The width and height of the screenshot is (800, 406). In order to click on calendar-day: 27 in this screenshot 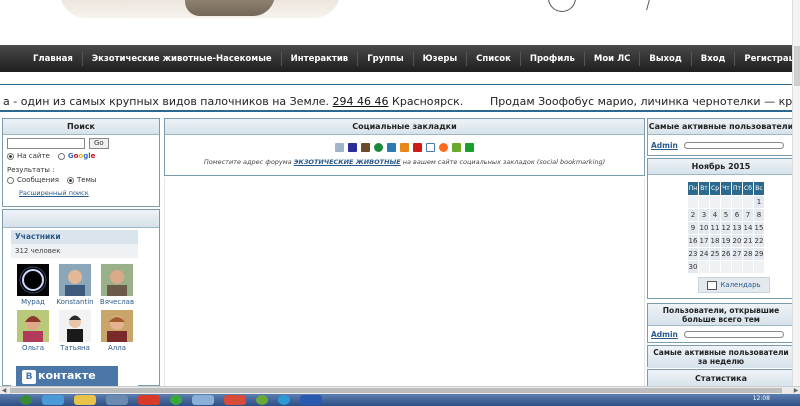, I will do `click(737, 254)`.